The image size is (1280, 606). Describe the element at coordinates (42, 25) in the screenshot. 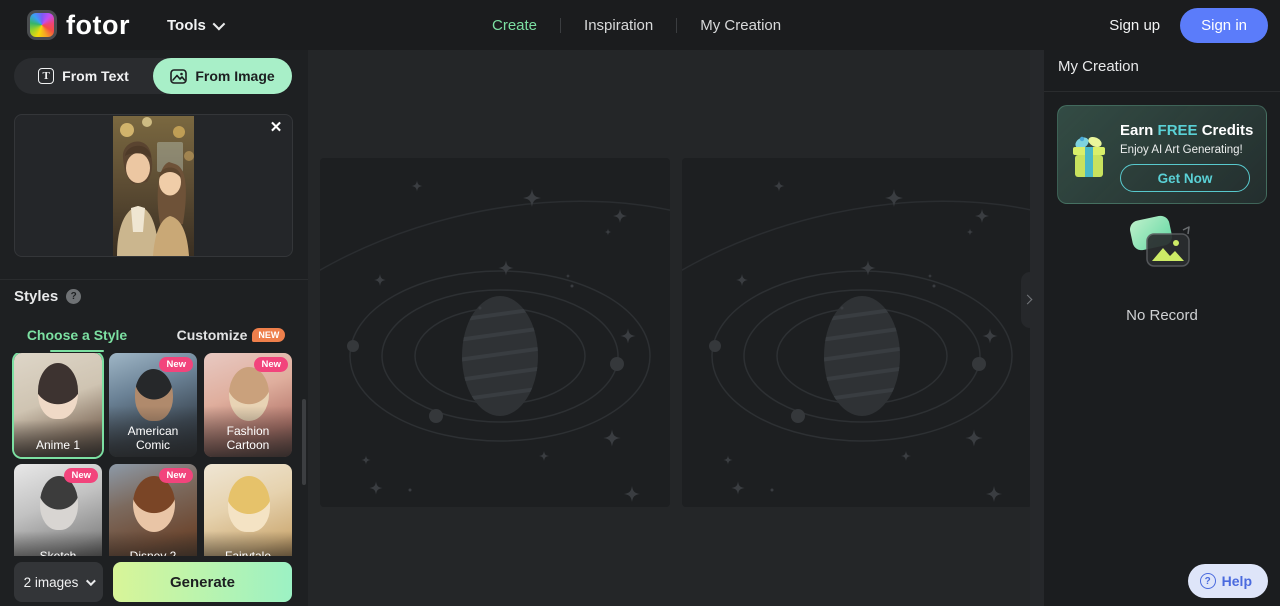

I see `fotor-logo-icon` at that location.